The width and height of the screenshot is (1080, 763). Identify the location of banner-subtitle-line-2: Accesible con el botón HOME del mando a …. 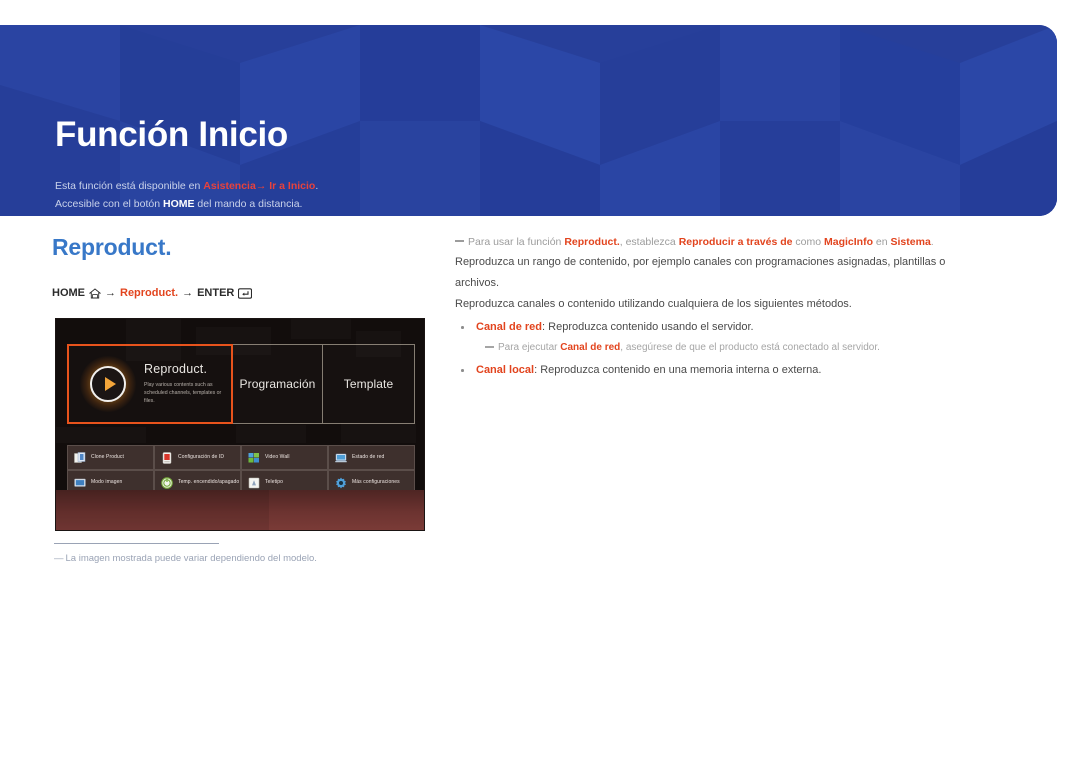
(186, 204).